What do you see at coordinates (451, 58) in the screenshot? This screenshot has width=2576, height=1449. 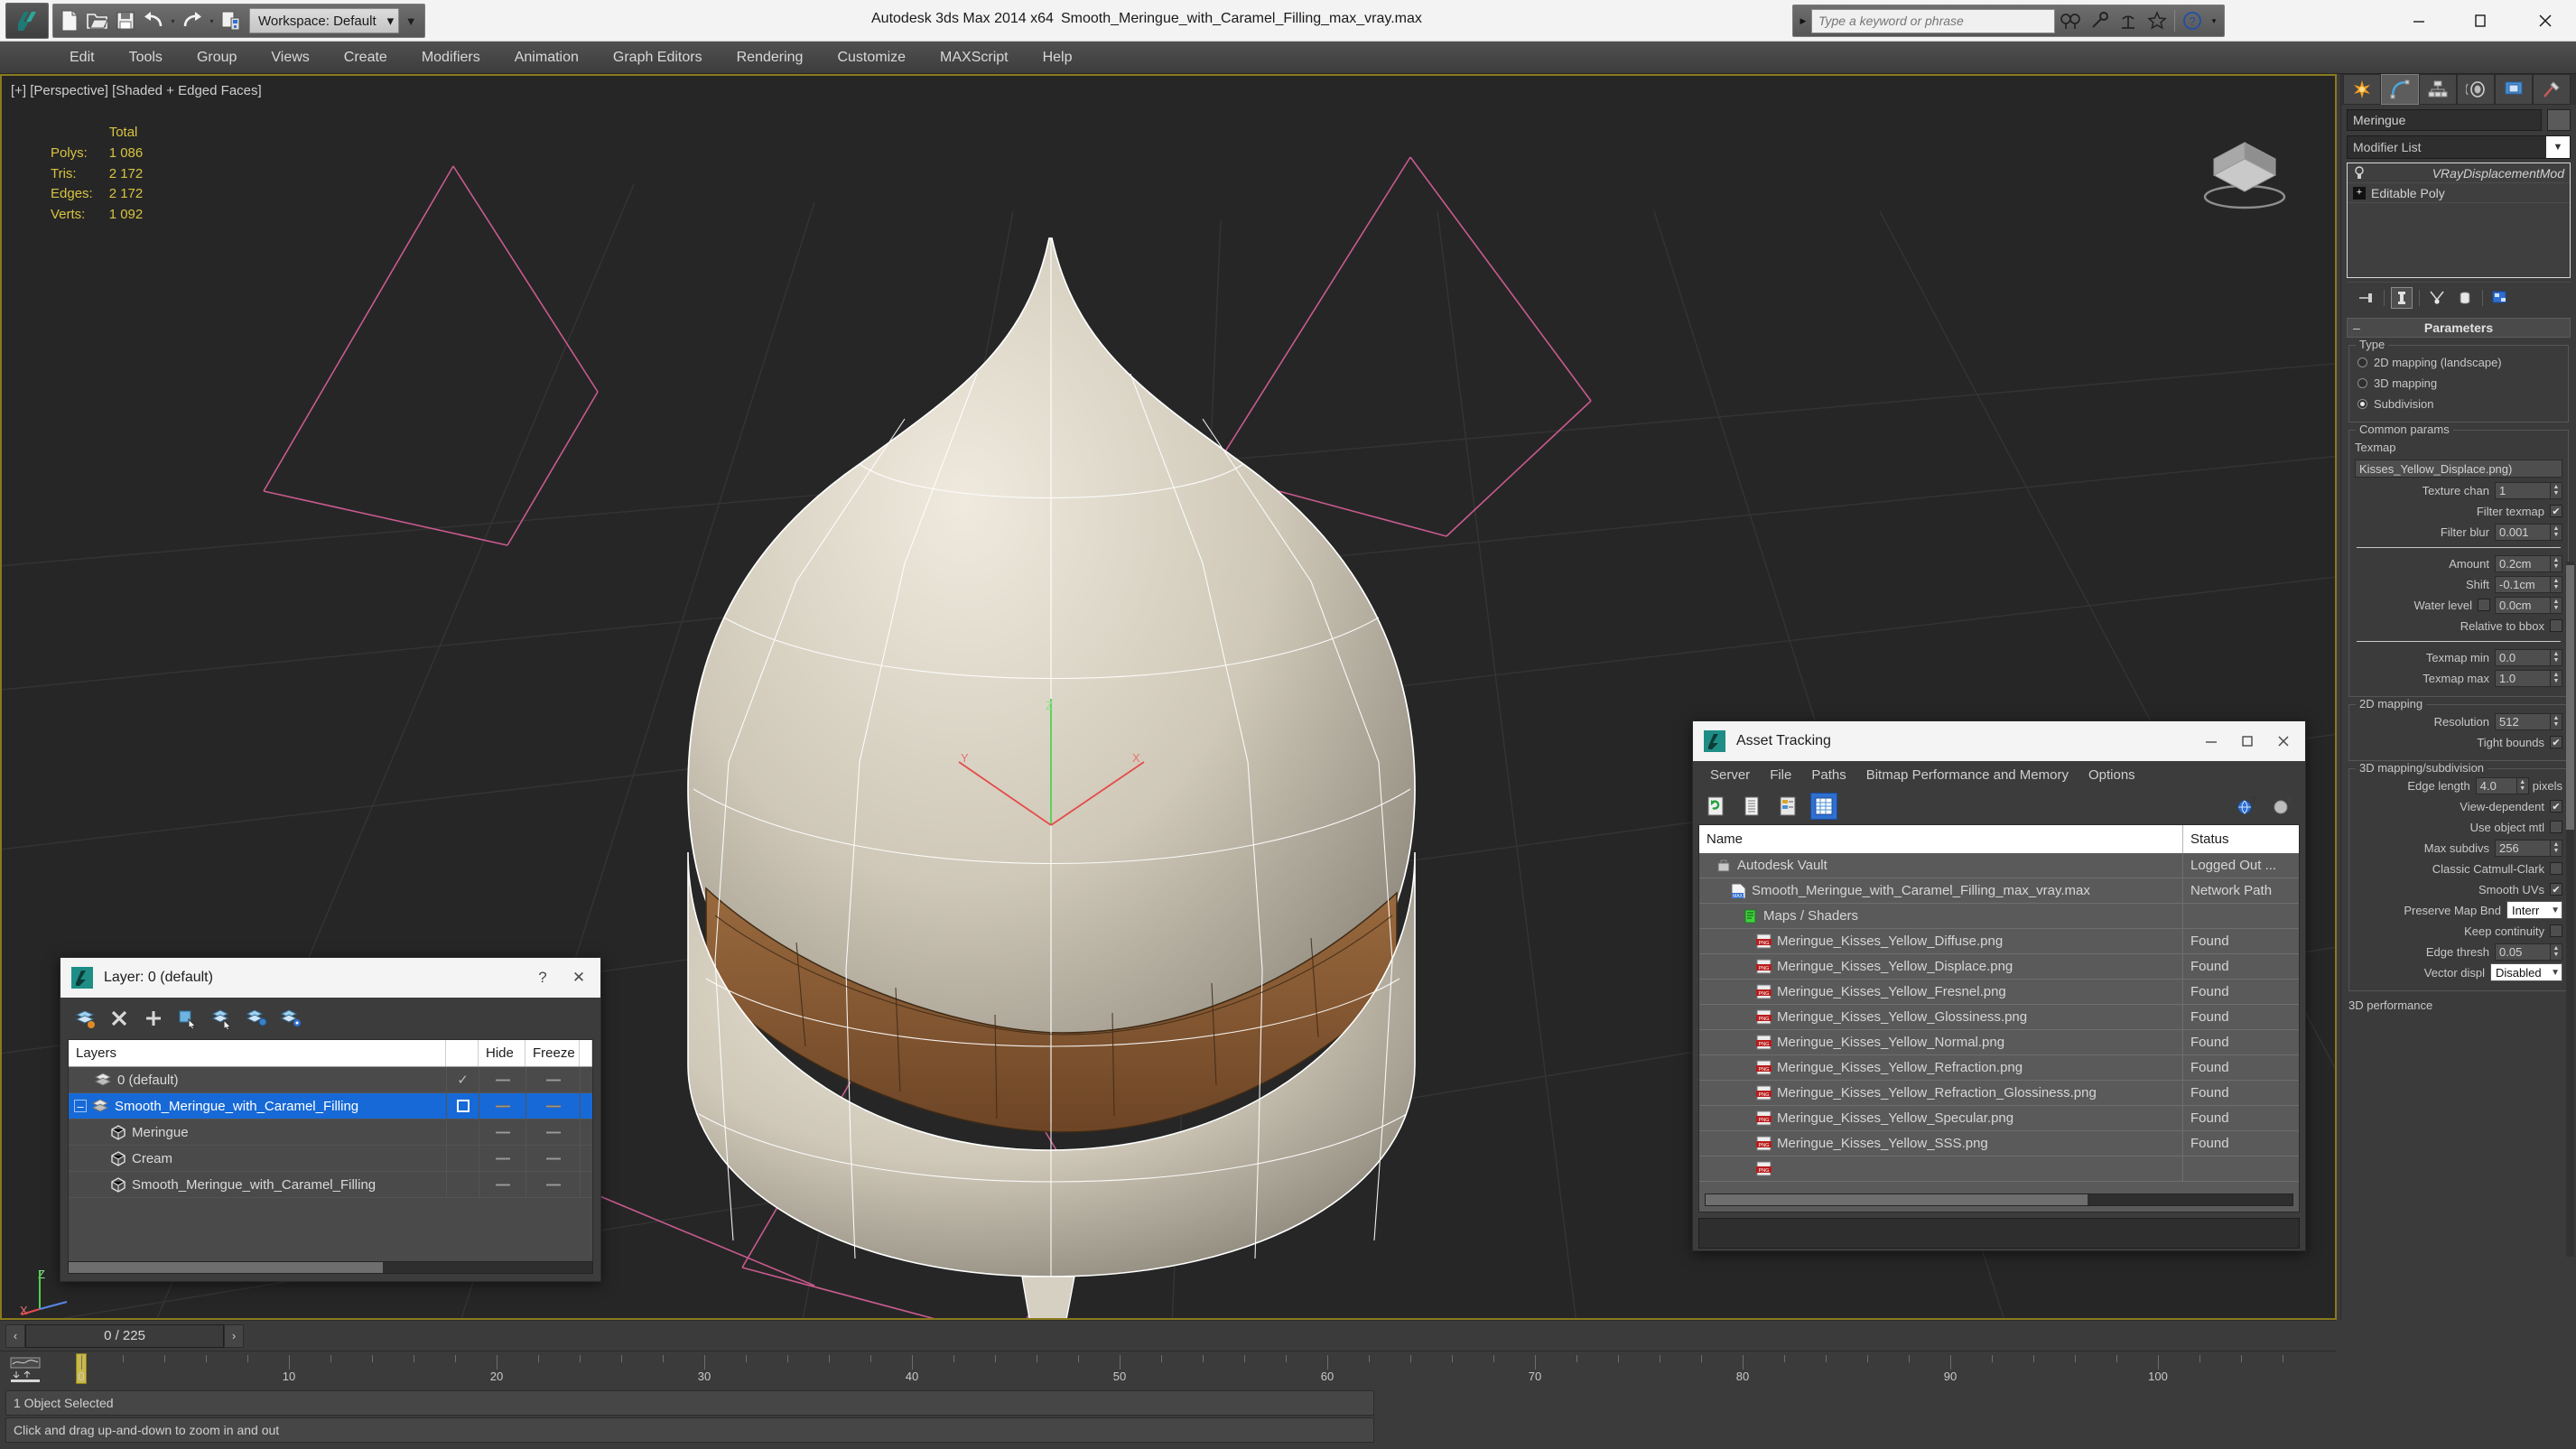 I see `menu-item-modifiers: Modifiers` at bounding box center [451, 58].